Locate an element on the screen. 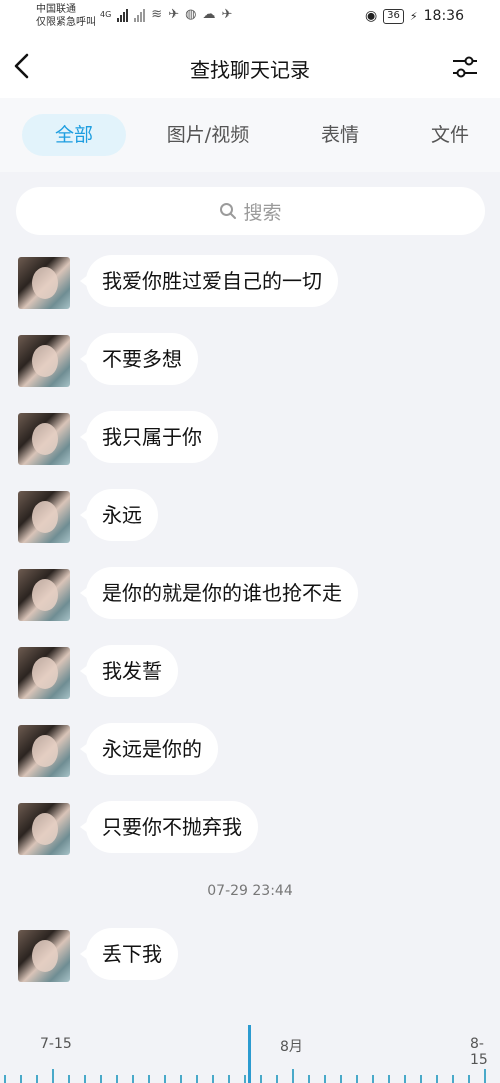  message-bubble: 只要你不抛弃我 is located at coordinates (169, 827).